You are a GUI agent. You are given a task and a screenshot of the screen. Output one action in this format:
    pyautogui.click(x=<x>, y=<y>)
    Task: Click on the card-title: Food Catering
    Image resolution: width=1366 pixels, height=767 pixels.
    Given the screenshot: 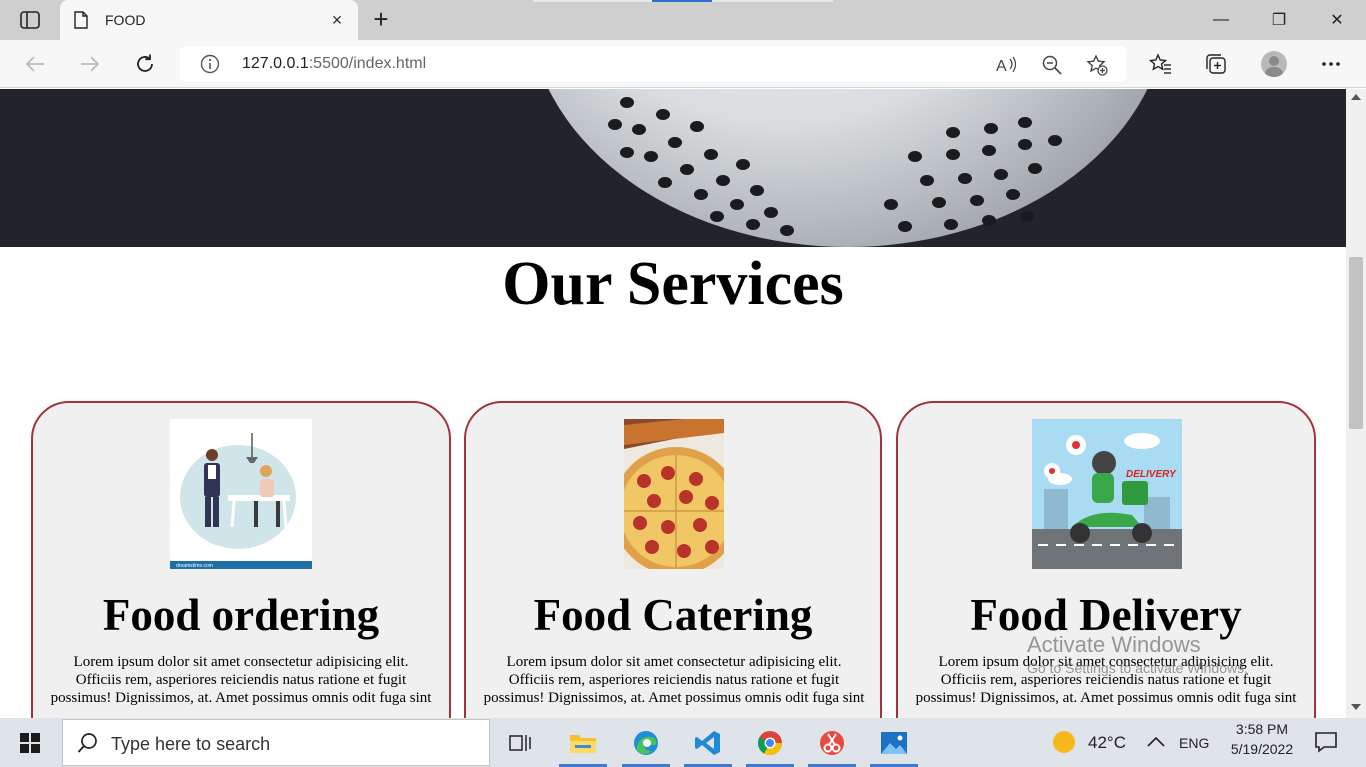 What is the action you would take?
    pyautogui.click(x=673, y=615)
    